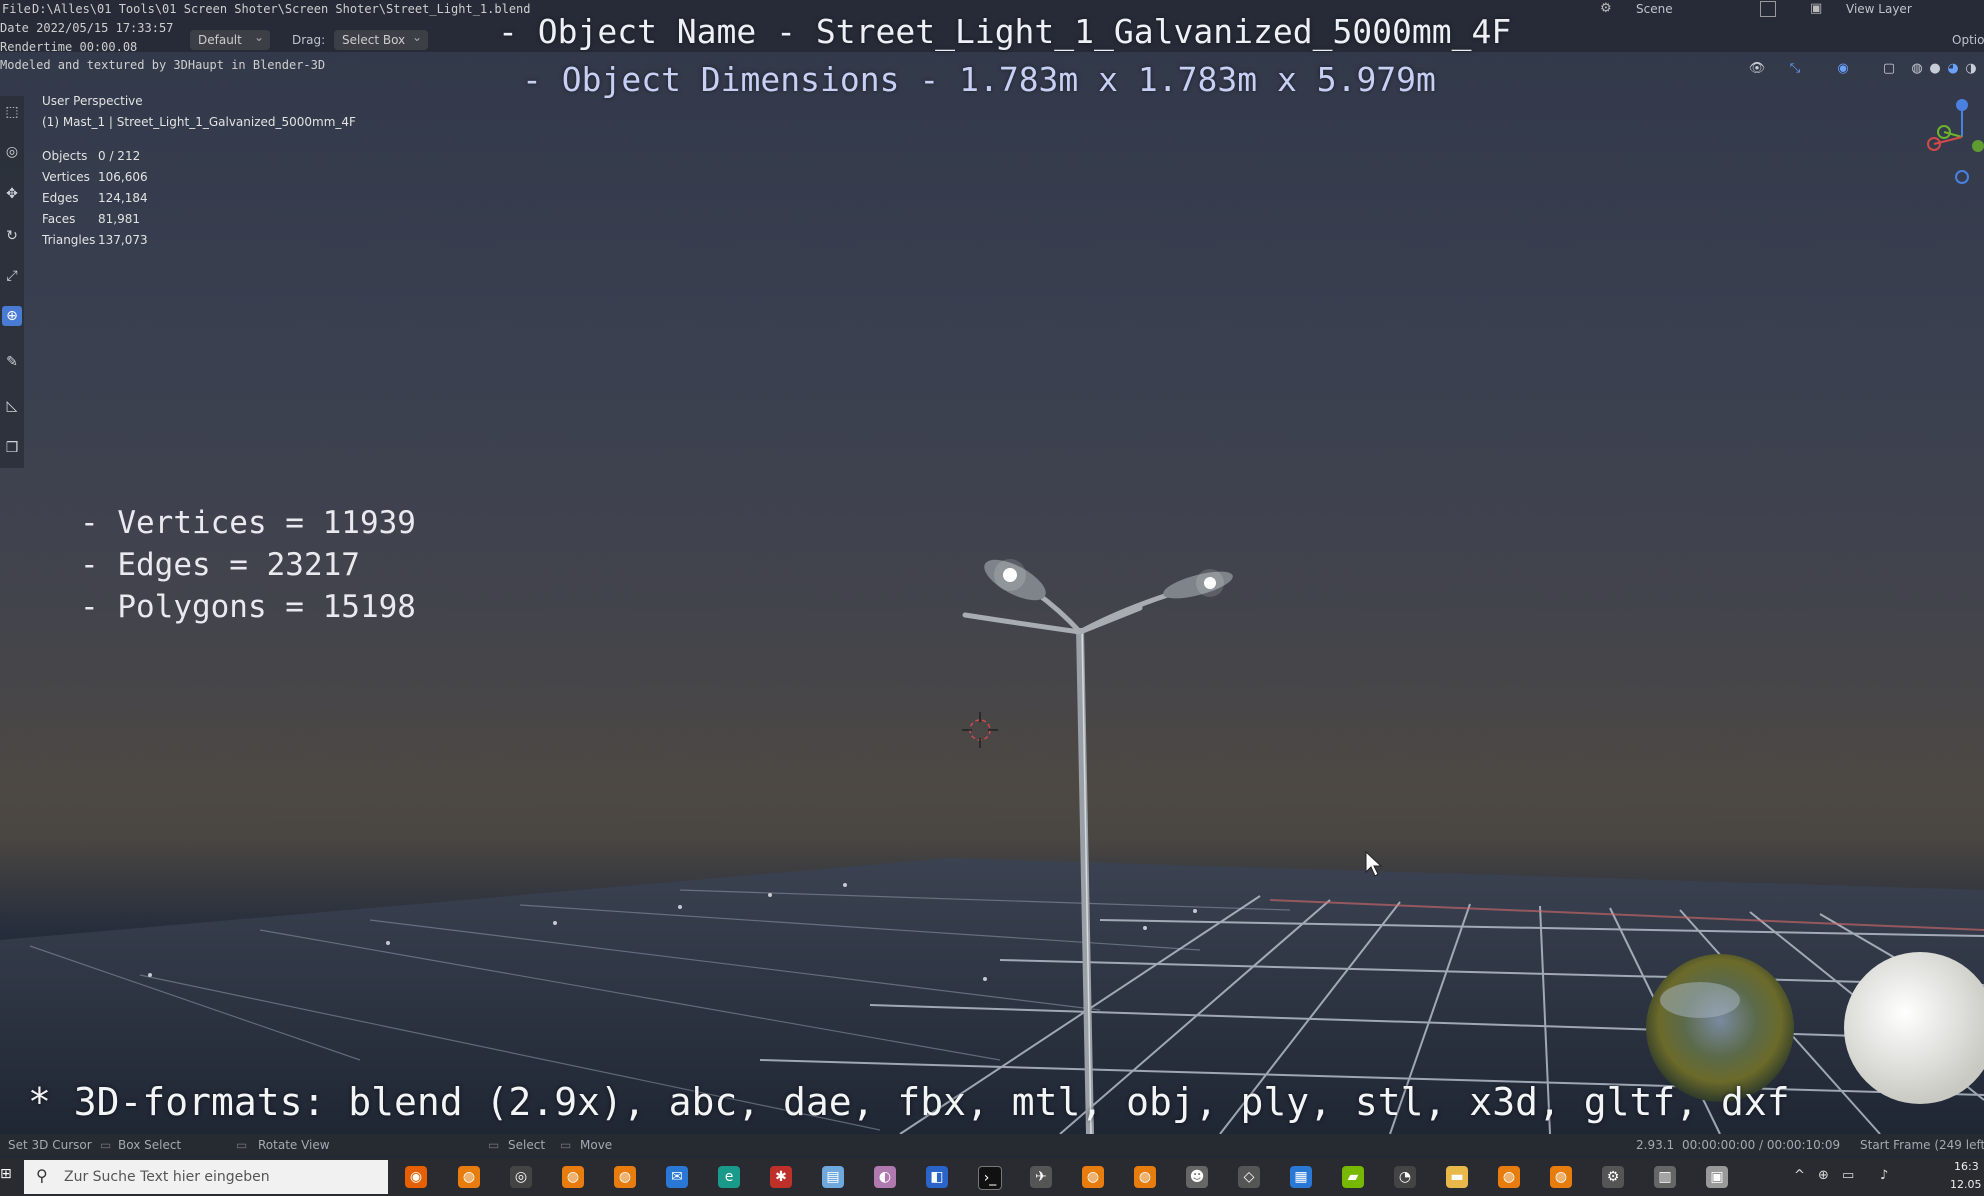 The height and width of the screenshot is (1196, 1984). Describe the element at coordinates (1654, 9) in the screenshot. I see `scene-name: Scene` at that location.